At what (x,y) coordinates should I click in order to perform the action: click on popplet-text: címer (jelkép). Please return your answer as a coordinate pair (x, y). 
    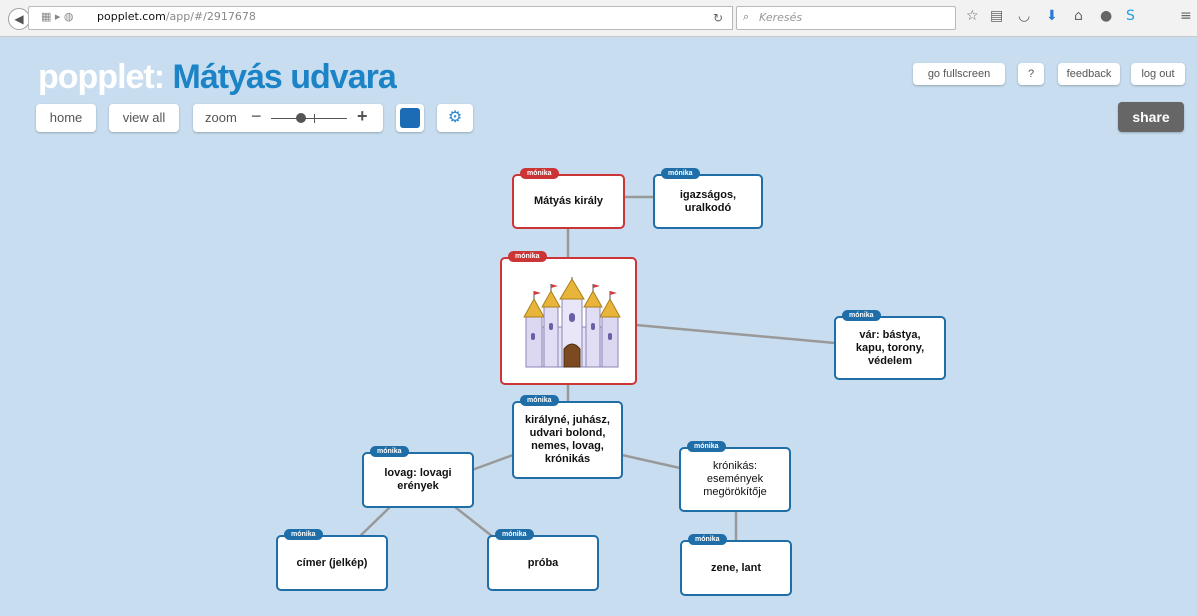
    Looking at the image, I should click on (332, 562).